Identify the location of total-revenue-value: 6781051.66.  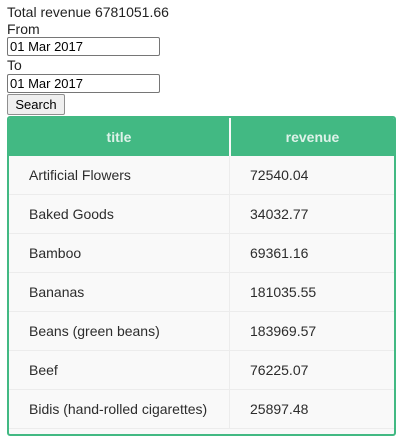
(131, 12).